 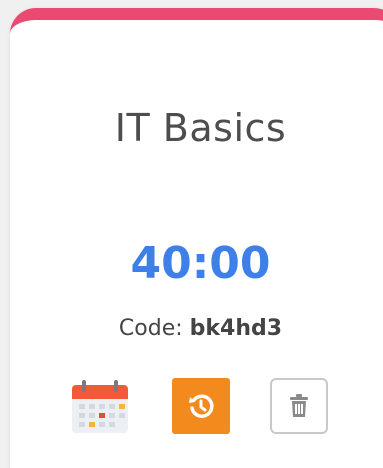 I want to click on calendar-icon, so click(x=100, y=406).